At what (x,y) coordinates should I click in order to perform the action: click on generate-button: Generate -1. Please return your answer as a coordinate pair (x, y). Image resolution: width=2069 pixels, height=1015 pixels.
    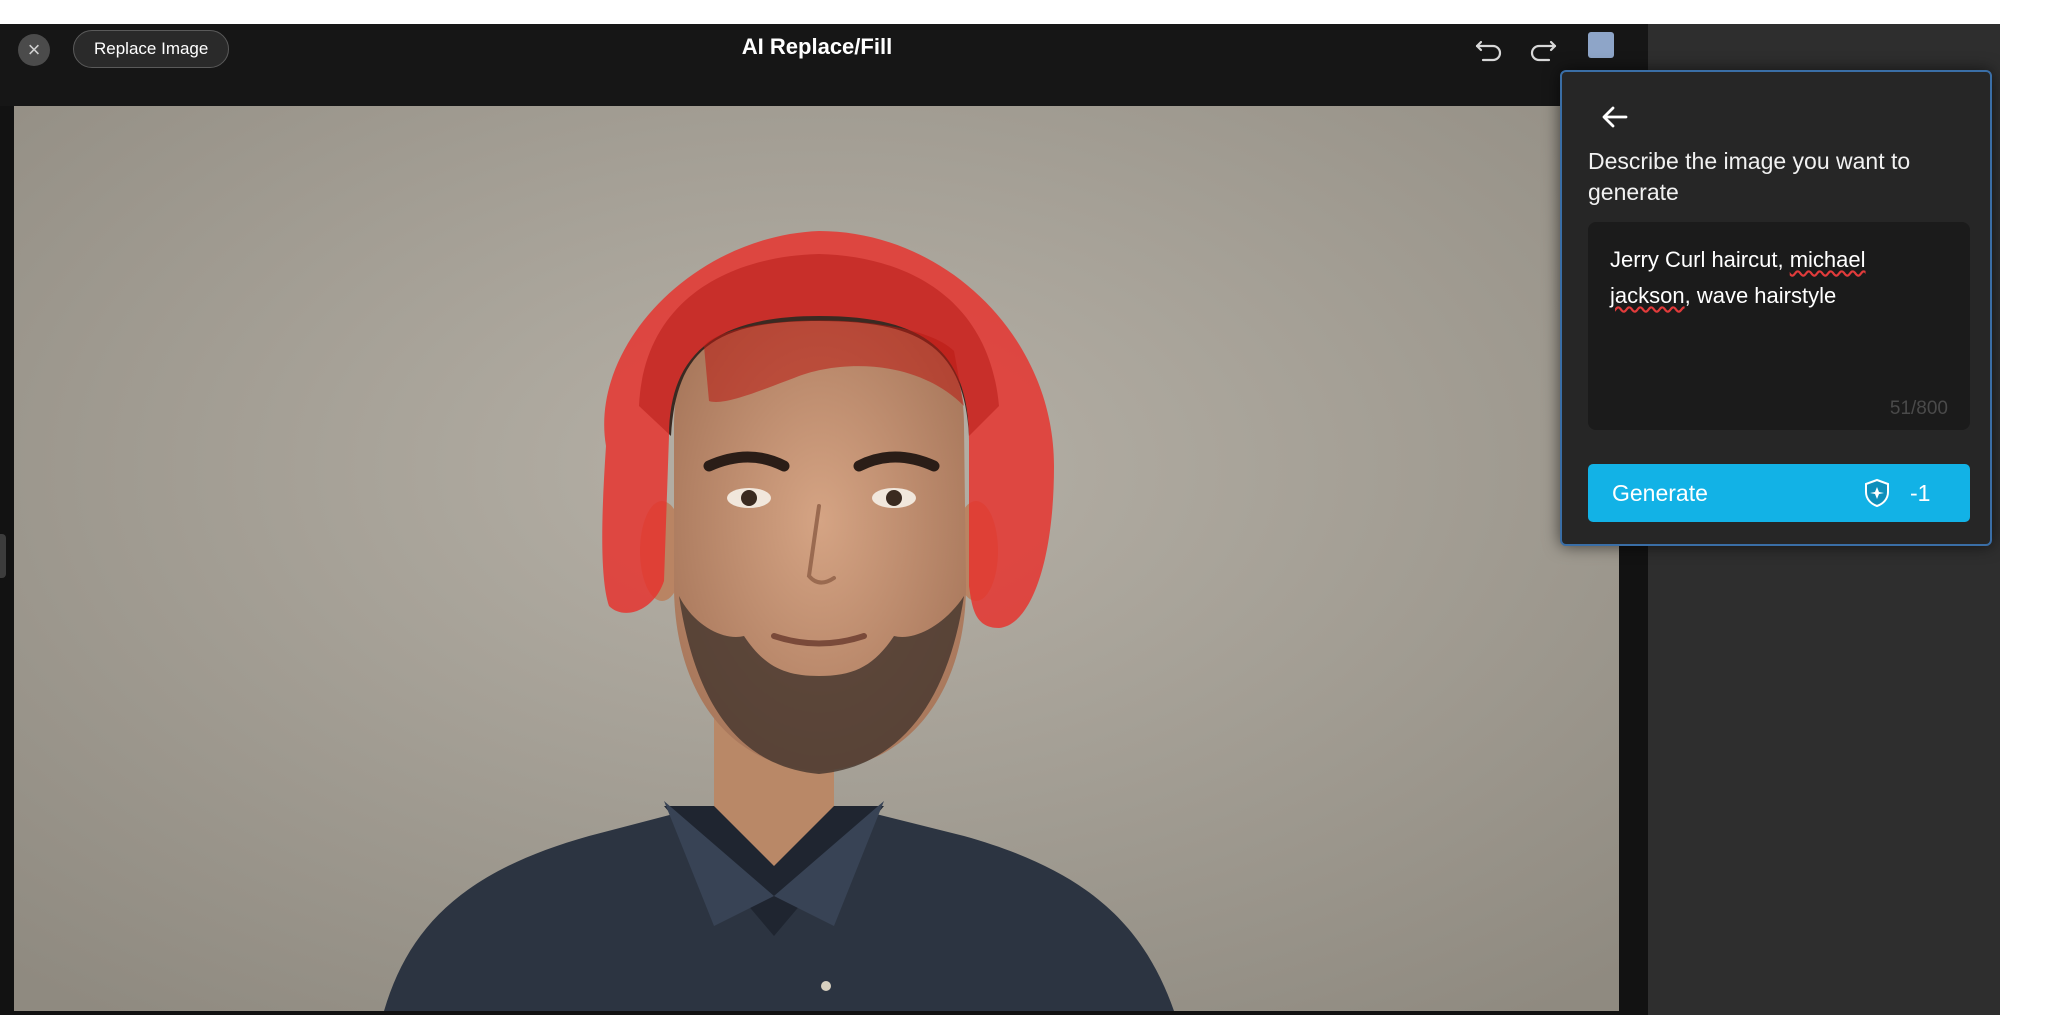
    Looking at the image, I should click on (1779, 493).